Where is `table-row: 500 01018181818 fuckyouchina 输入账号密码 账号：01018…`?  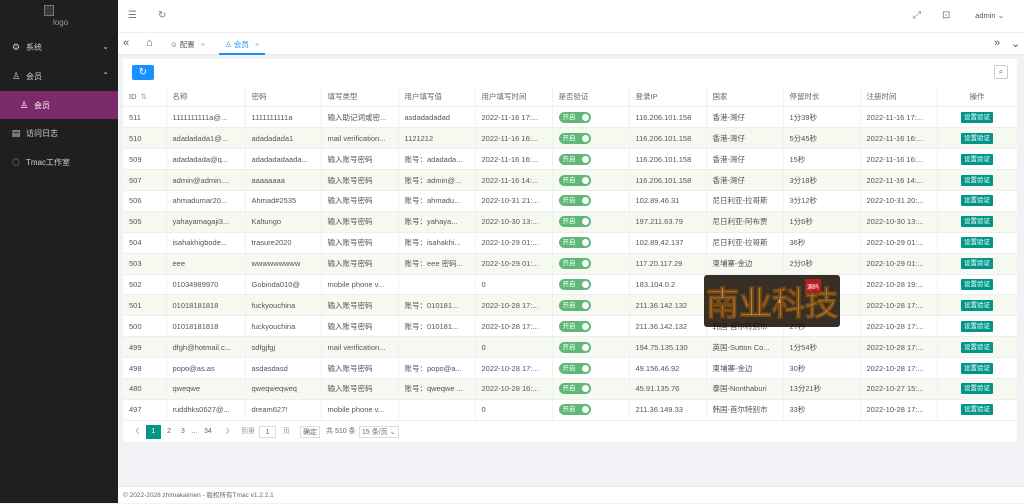
table-row: 500 01018181818 fuckyouchina 输入账号密码 账号：01018… is located at coordinates (570, 326).